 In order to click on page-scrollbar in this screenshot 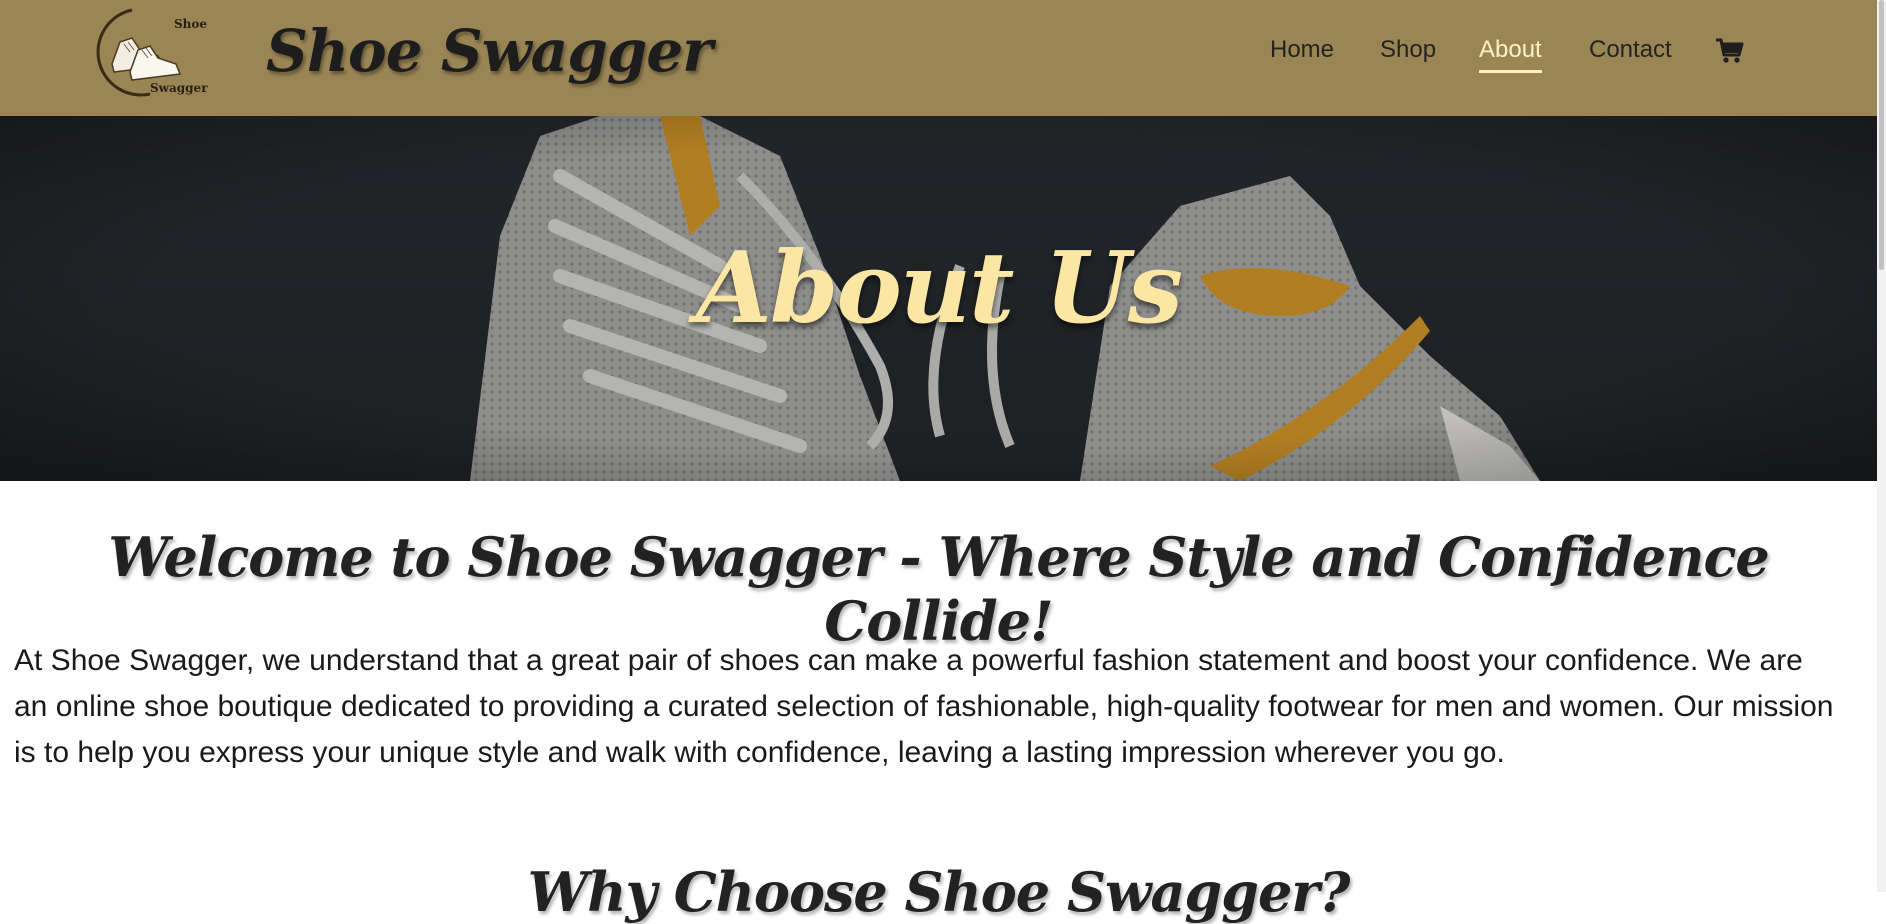, I will do `click(1881, 446)`.